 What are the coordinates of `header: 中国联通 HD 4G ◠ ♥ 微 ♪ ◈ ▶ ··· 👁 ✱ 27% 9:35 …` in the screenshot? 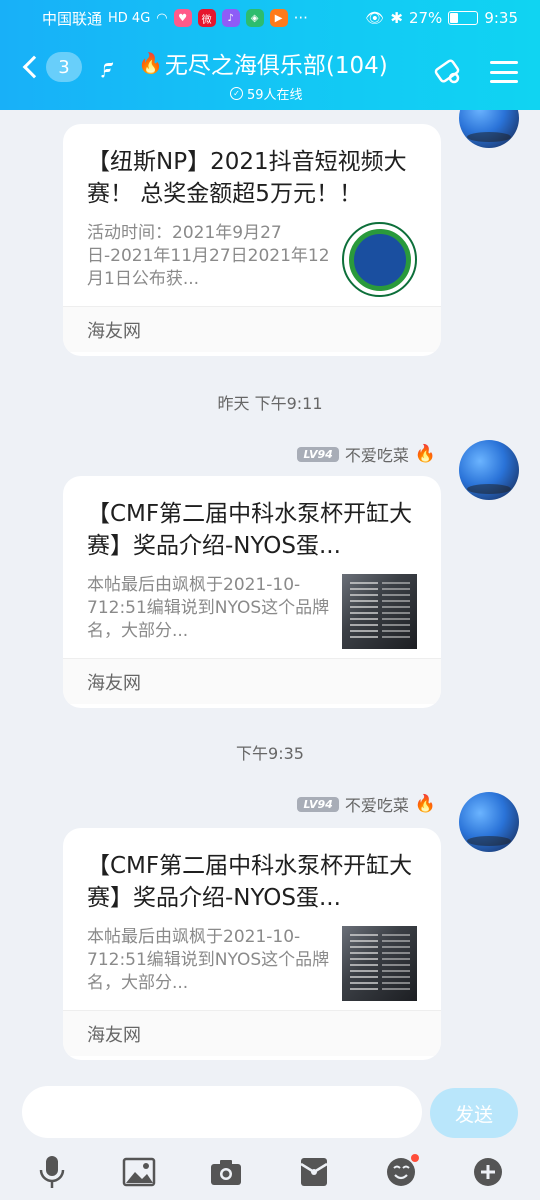 It's located at (270, 55).